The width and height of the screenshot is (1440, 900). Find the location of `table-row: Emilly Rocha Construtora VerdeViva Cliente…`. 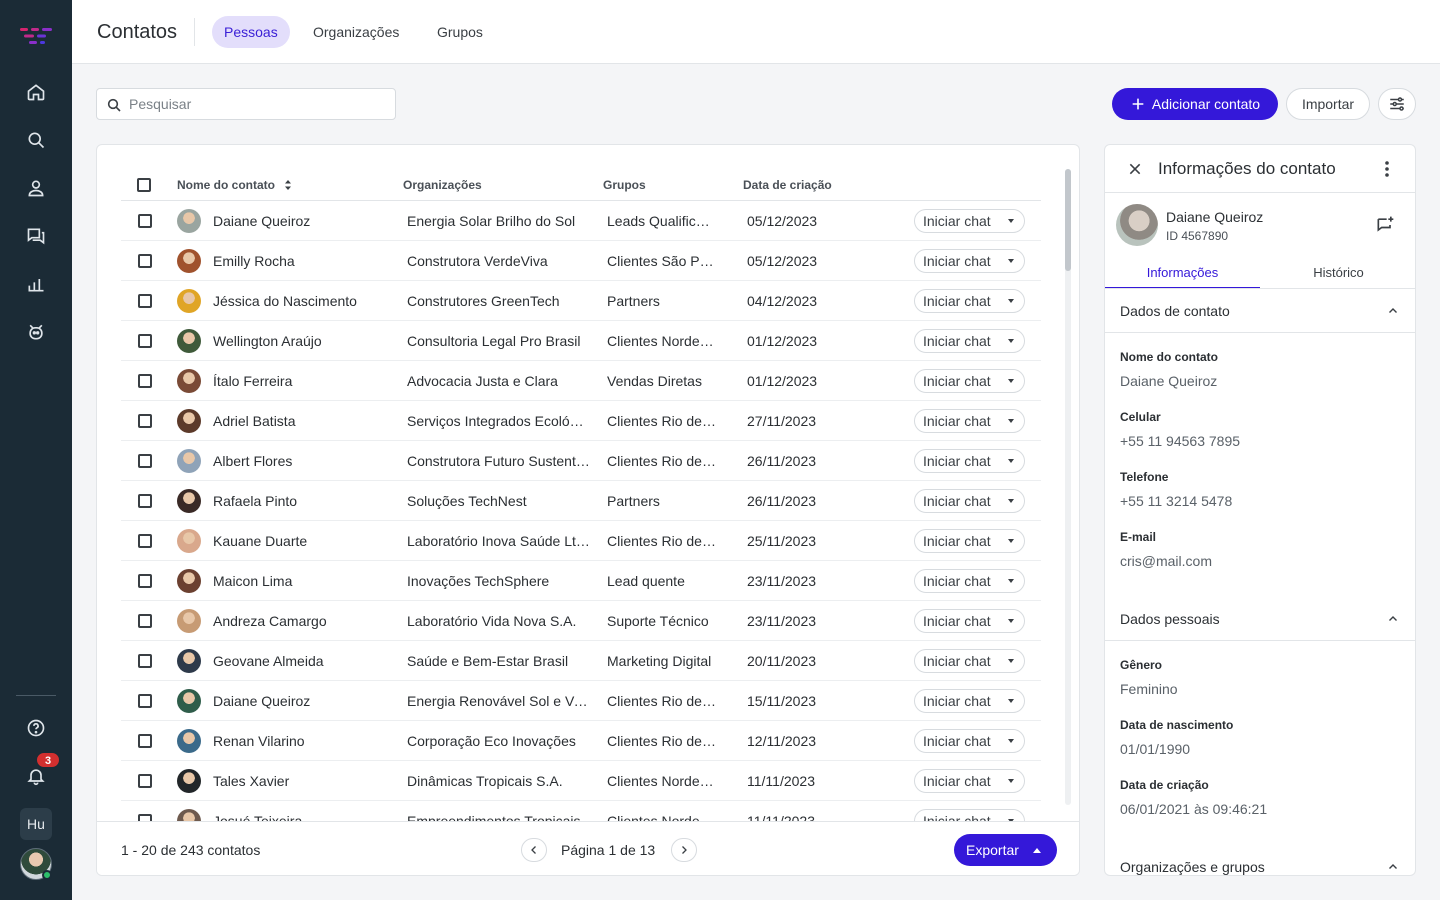

table-row: Emilly Rocha Construtora VerdeViva Cliente… is located at coordinates (581, 261).